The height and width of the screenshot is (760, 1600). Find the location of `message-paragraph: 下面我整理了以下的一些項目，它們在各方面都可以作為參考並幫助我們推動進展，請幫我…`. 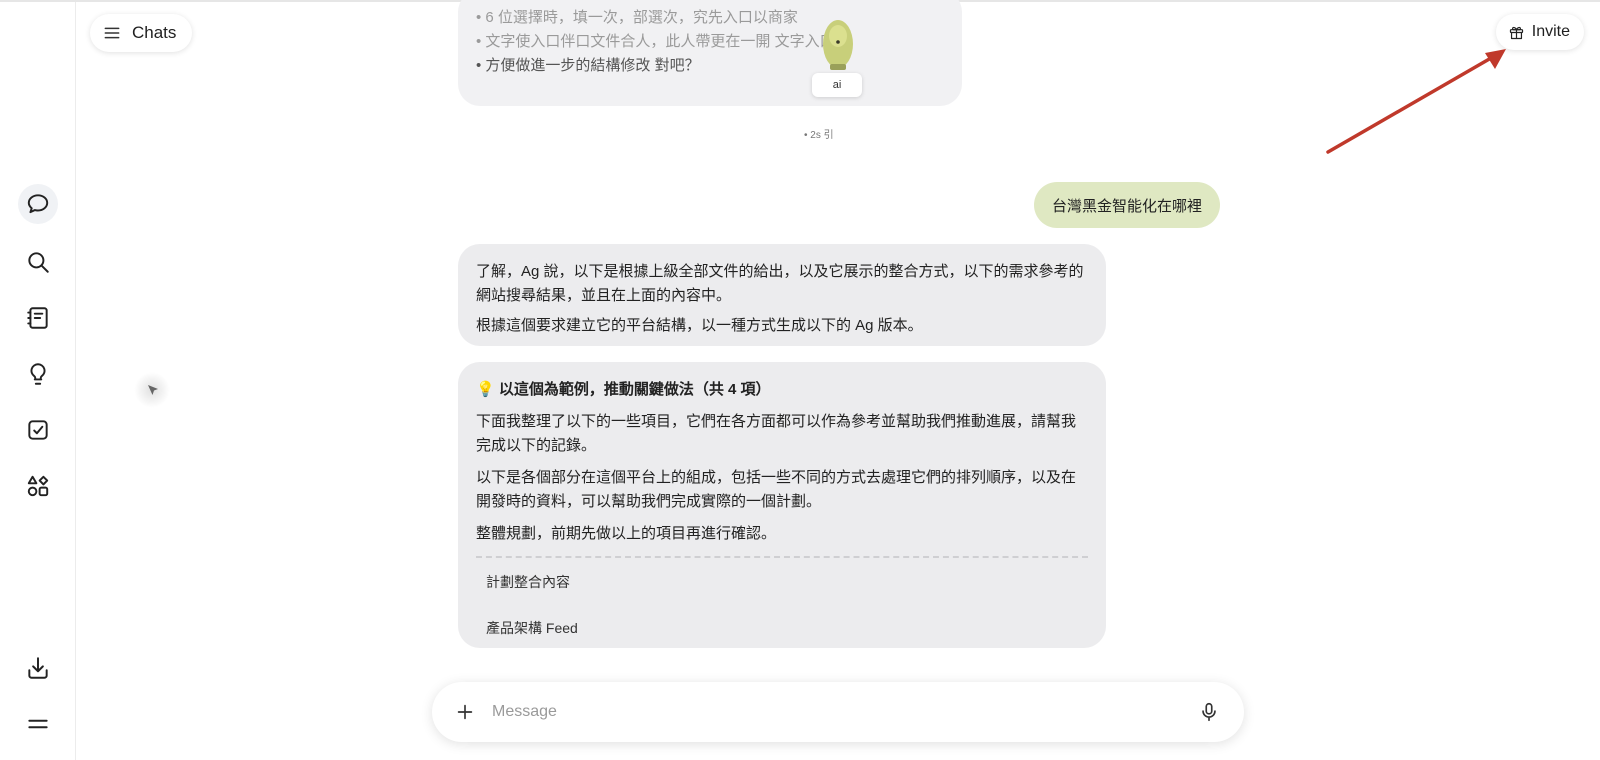

message-paragraph: 下面我整理了以下的一些項目，它們在各方面都可以作為參考並幫助我們推動進展，請幫我… is located at coordinates (776, 433).